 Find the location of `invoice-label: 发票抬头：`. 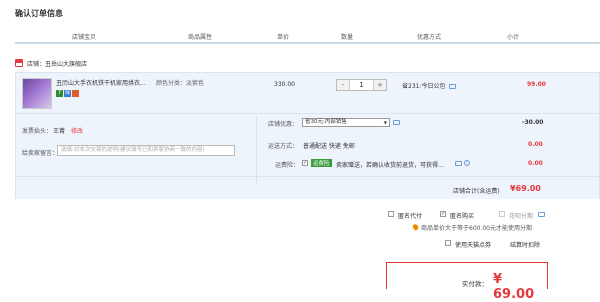

invoice-label: 发票抬头： is located at coordinates (37, 131).